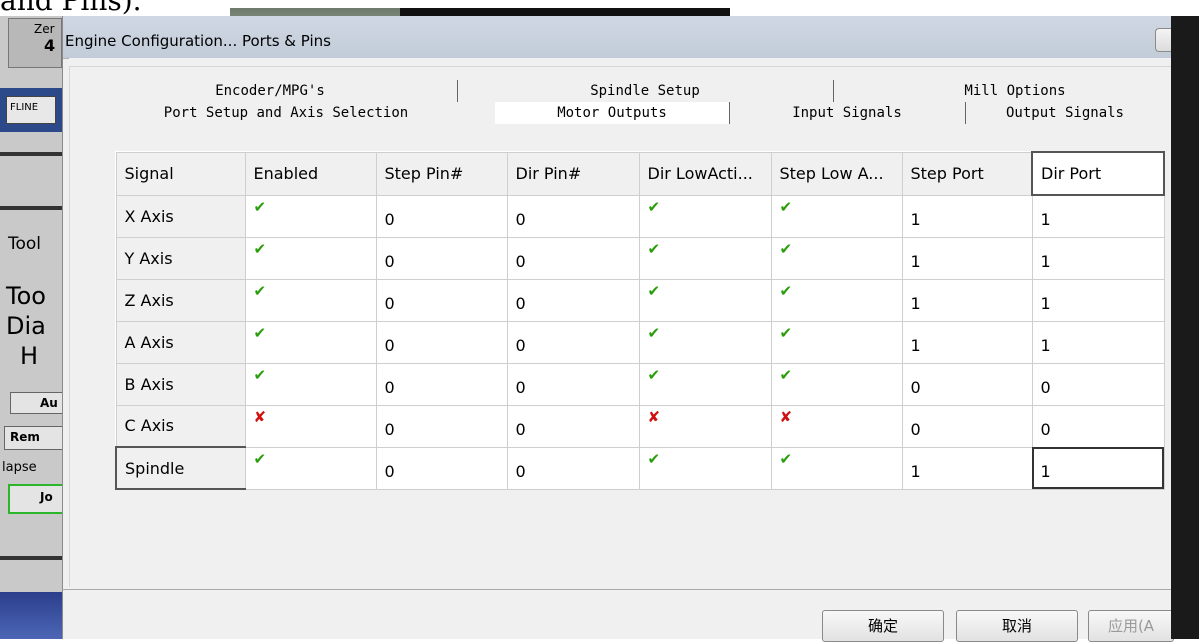 This screenshot has width=1199, height=642. I want to click on dialog-title: Engine Configuration... Ports & Pins, so click(198, 41).